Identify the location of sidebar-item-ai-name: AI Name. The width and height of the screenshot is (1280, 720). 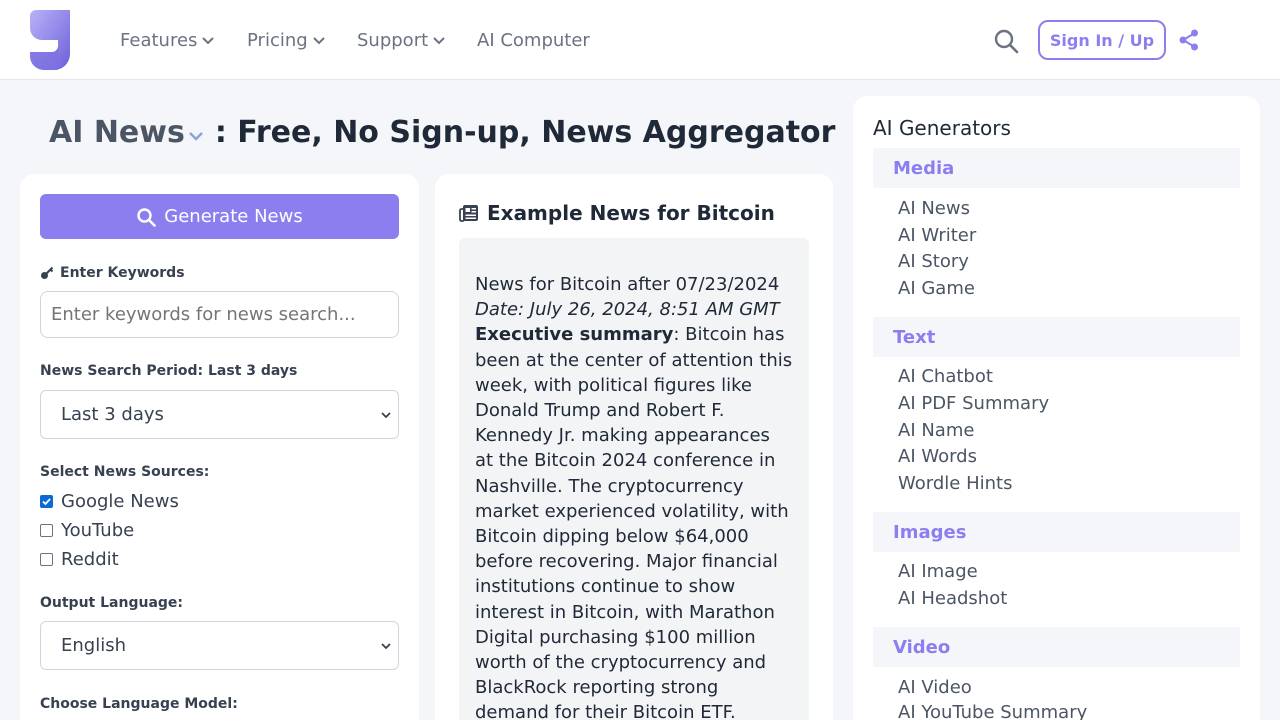
(936, 430).